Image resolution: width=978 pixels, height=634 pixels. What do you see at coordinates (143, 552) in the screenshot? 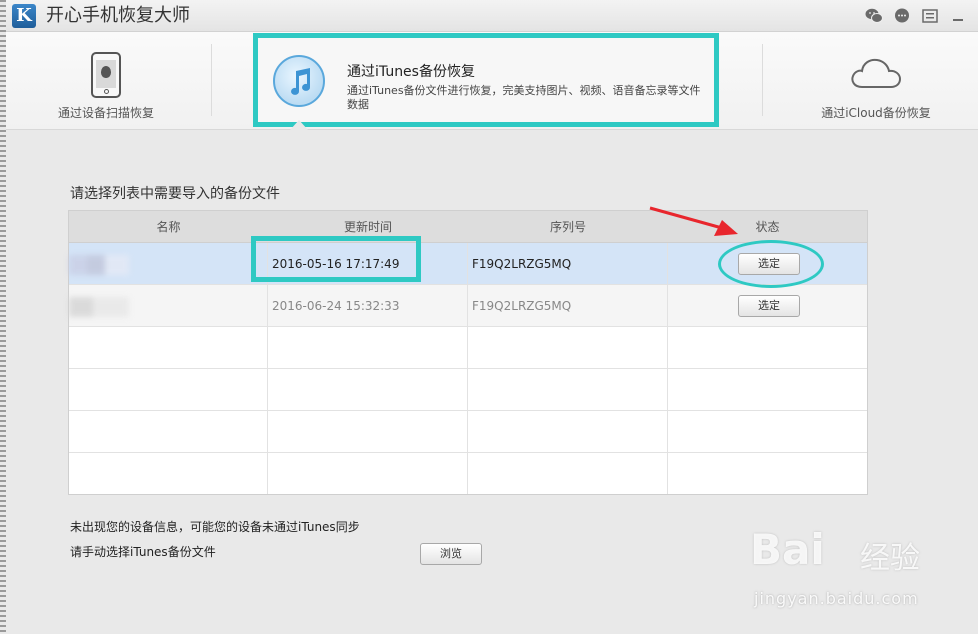
I see `manual-select-note: 请手动选择iTunes备份文件` at bounding box center [143, 552].